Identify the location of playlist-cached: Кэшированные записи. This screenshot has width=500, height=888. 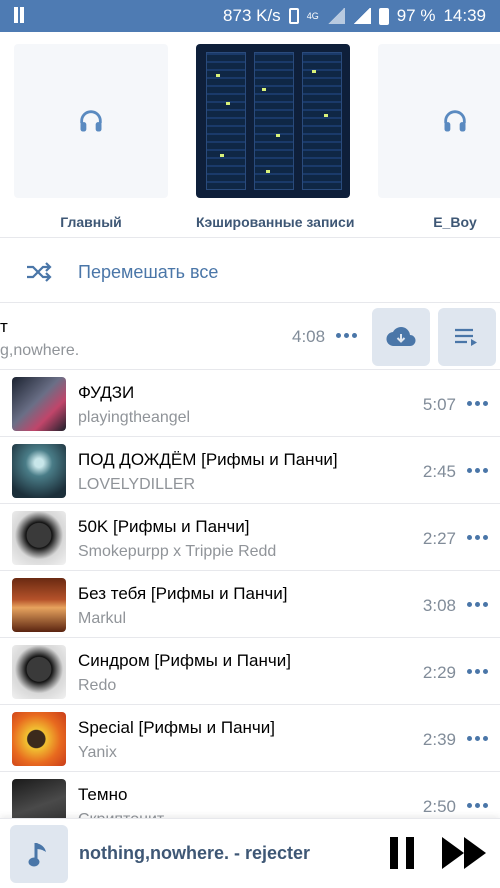
(275, 137).